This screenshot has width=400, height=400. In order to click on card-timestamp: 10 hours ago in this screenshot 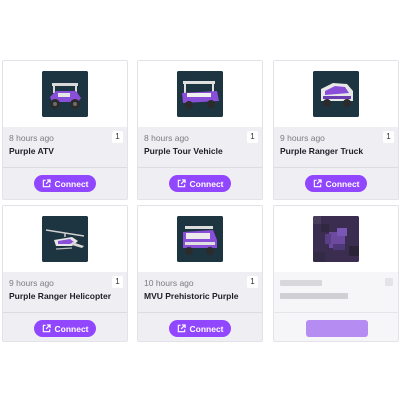, I will do `click(169, 283)`.